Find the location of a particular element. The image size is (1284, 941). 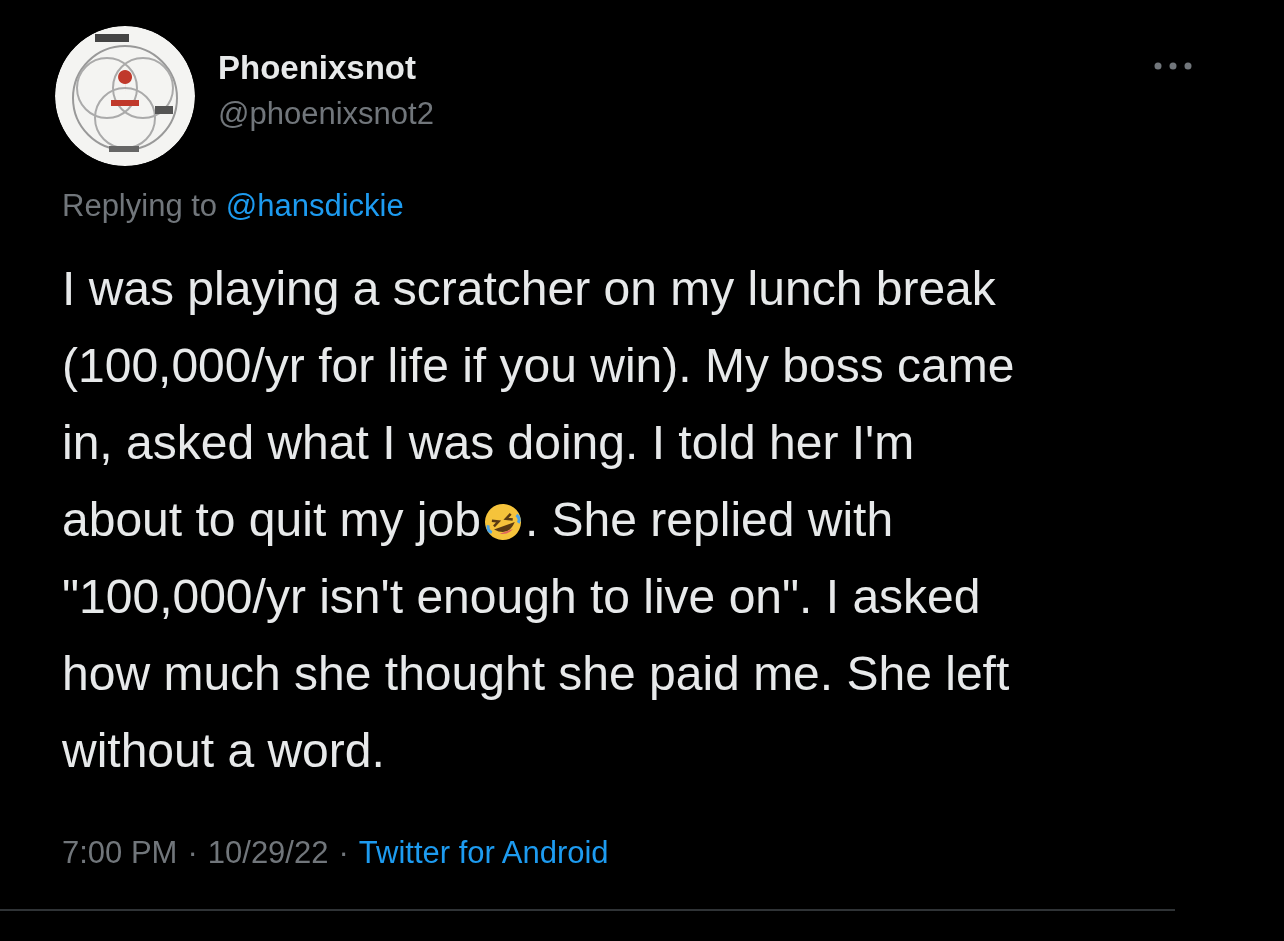

tweet-text: about to quit my job is located at coordinates (271, 520).